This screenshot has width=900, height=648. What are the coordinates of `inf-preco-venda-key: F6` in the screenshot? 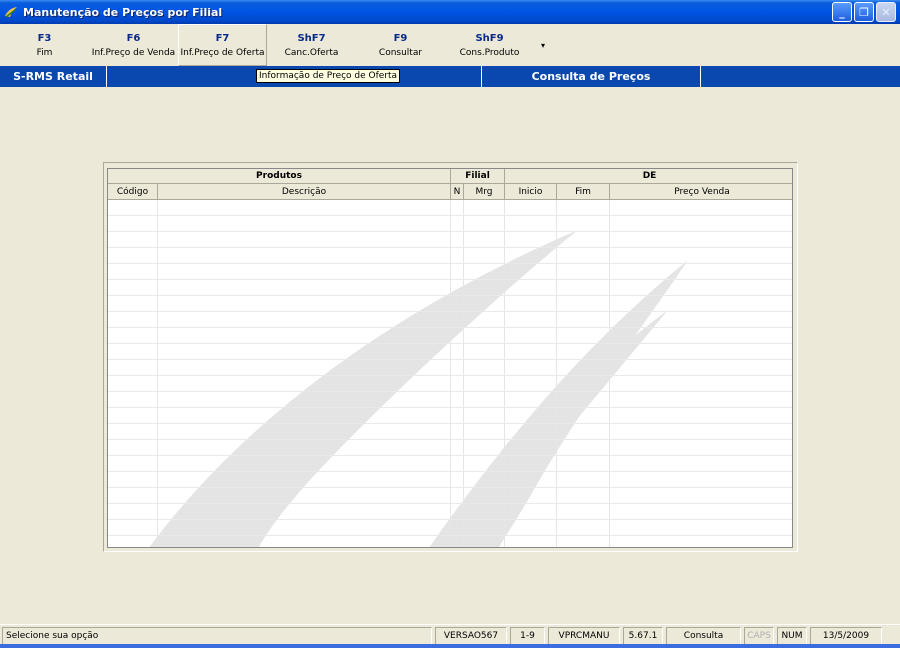 It's located at (133, 38).